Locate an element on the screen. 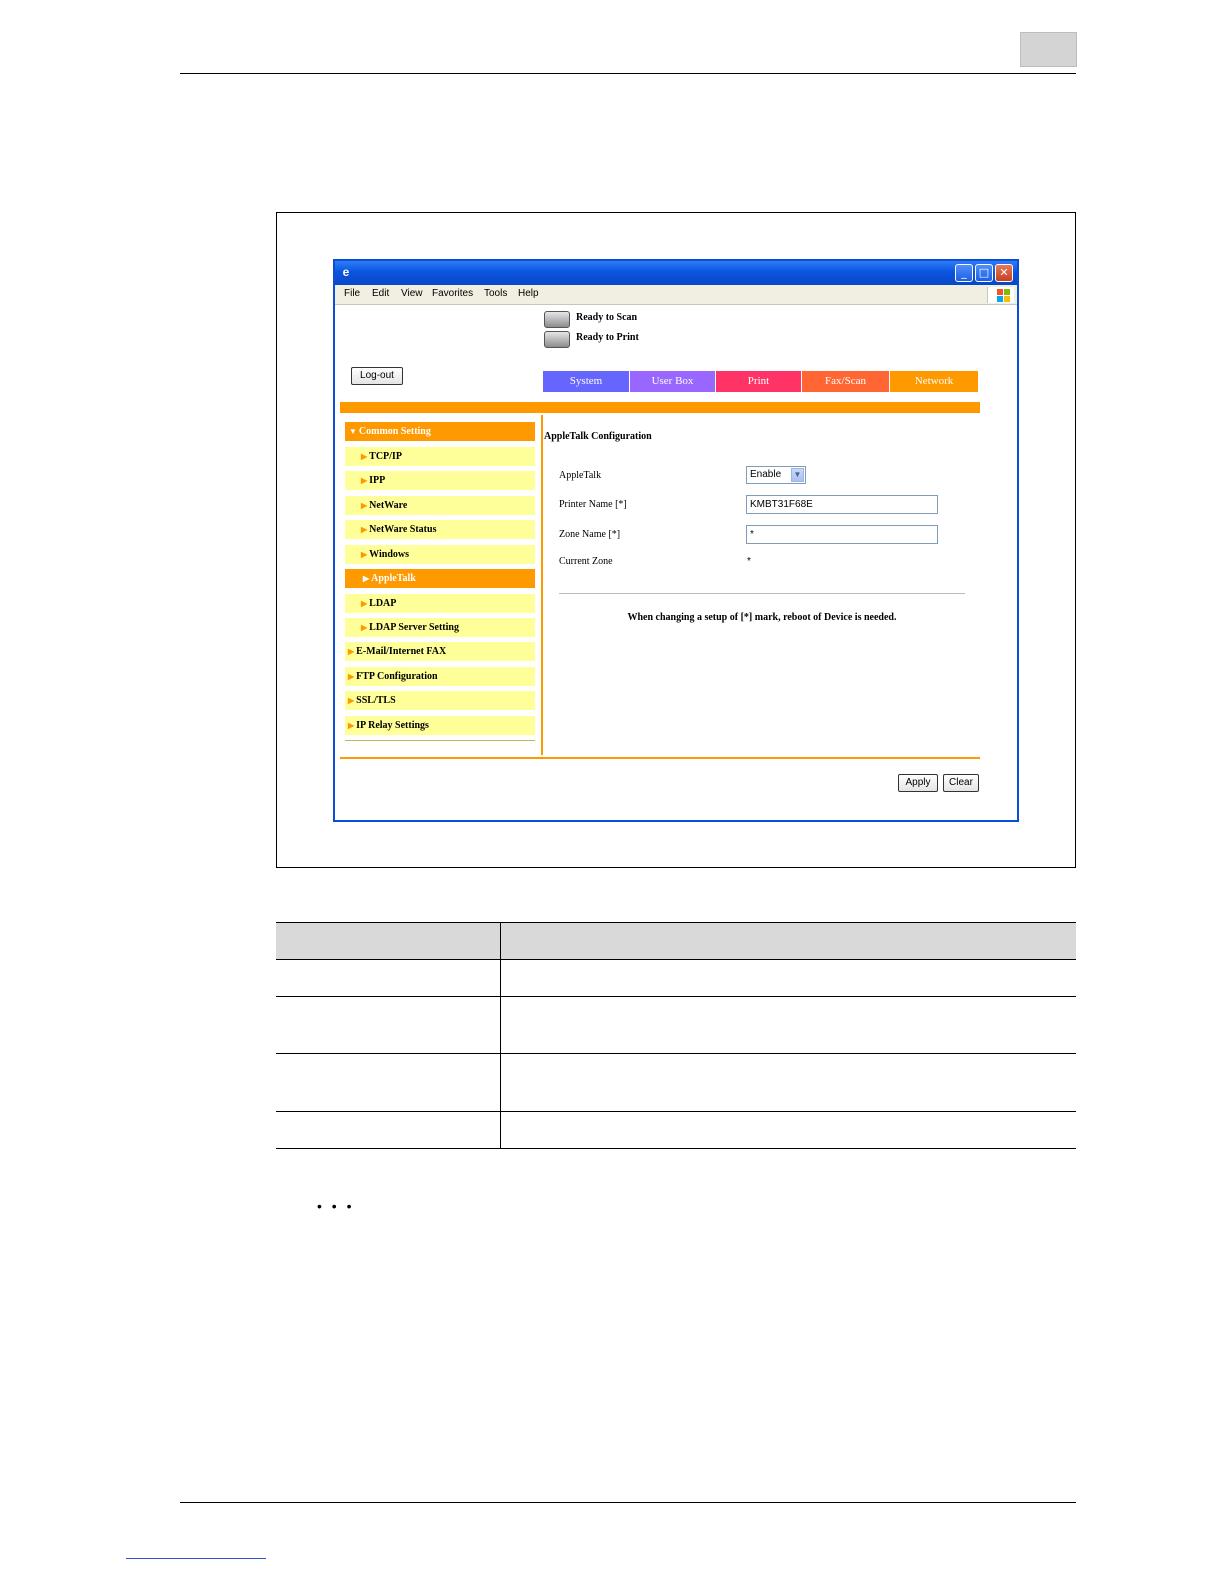  sidebar-item-ipp: ▶ IPP is located at coordinates (440, 480).